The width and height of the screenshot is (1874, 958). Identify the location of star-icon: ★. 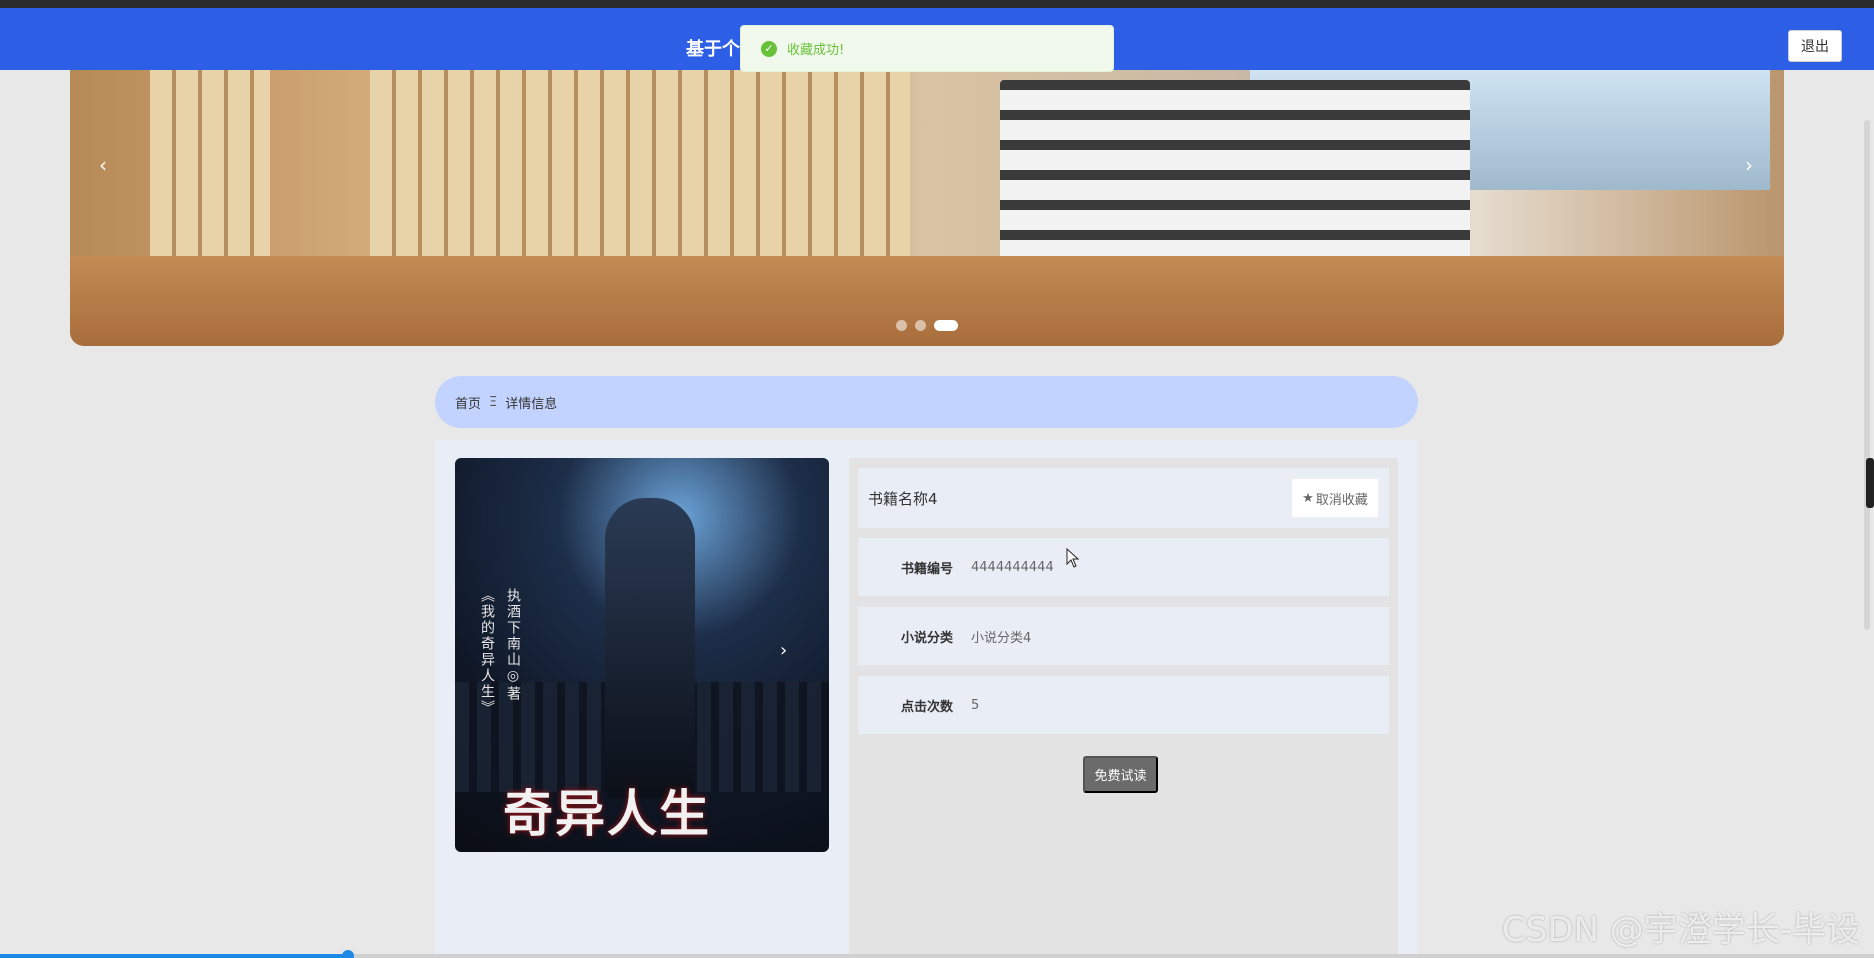
(1308, 497).